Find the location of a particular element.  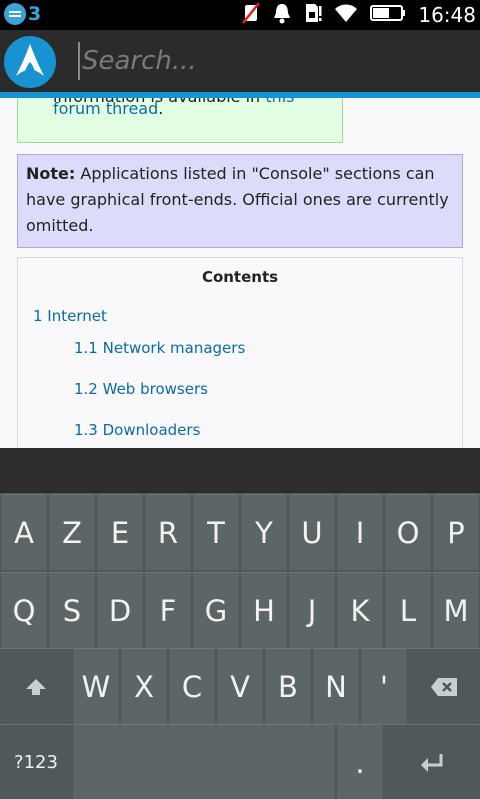

forum-thread-link: forum thread is located at coordinates (105, 108).